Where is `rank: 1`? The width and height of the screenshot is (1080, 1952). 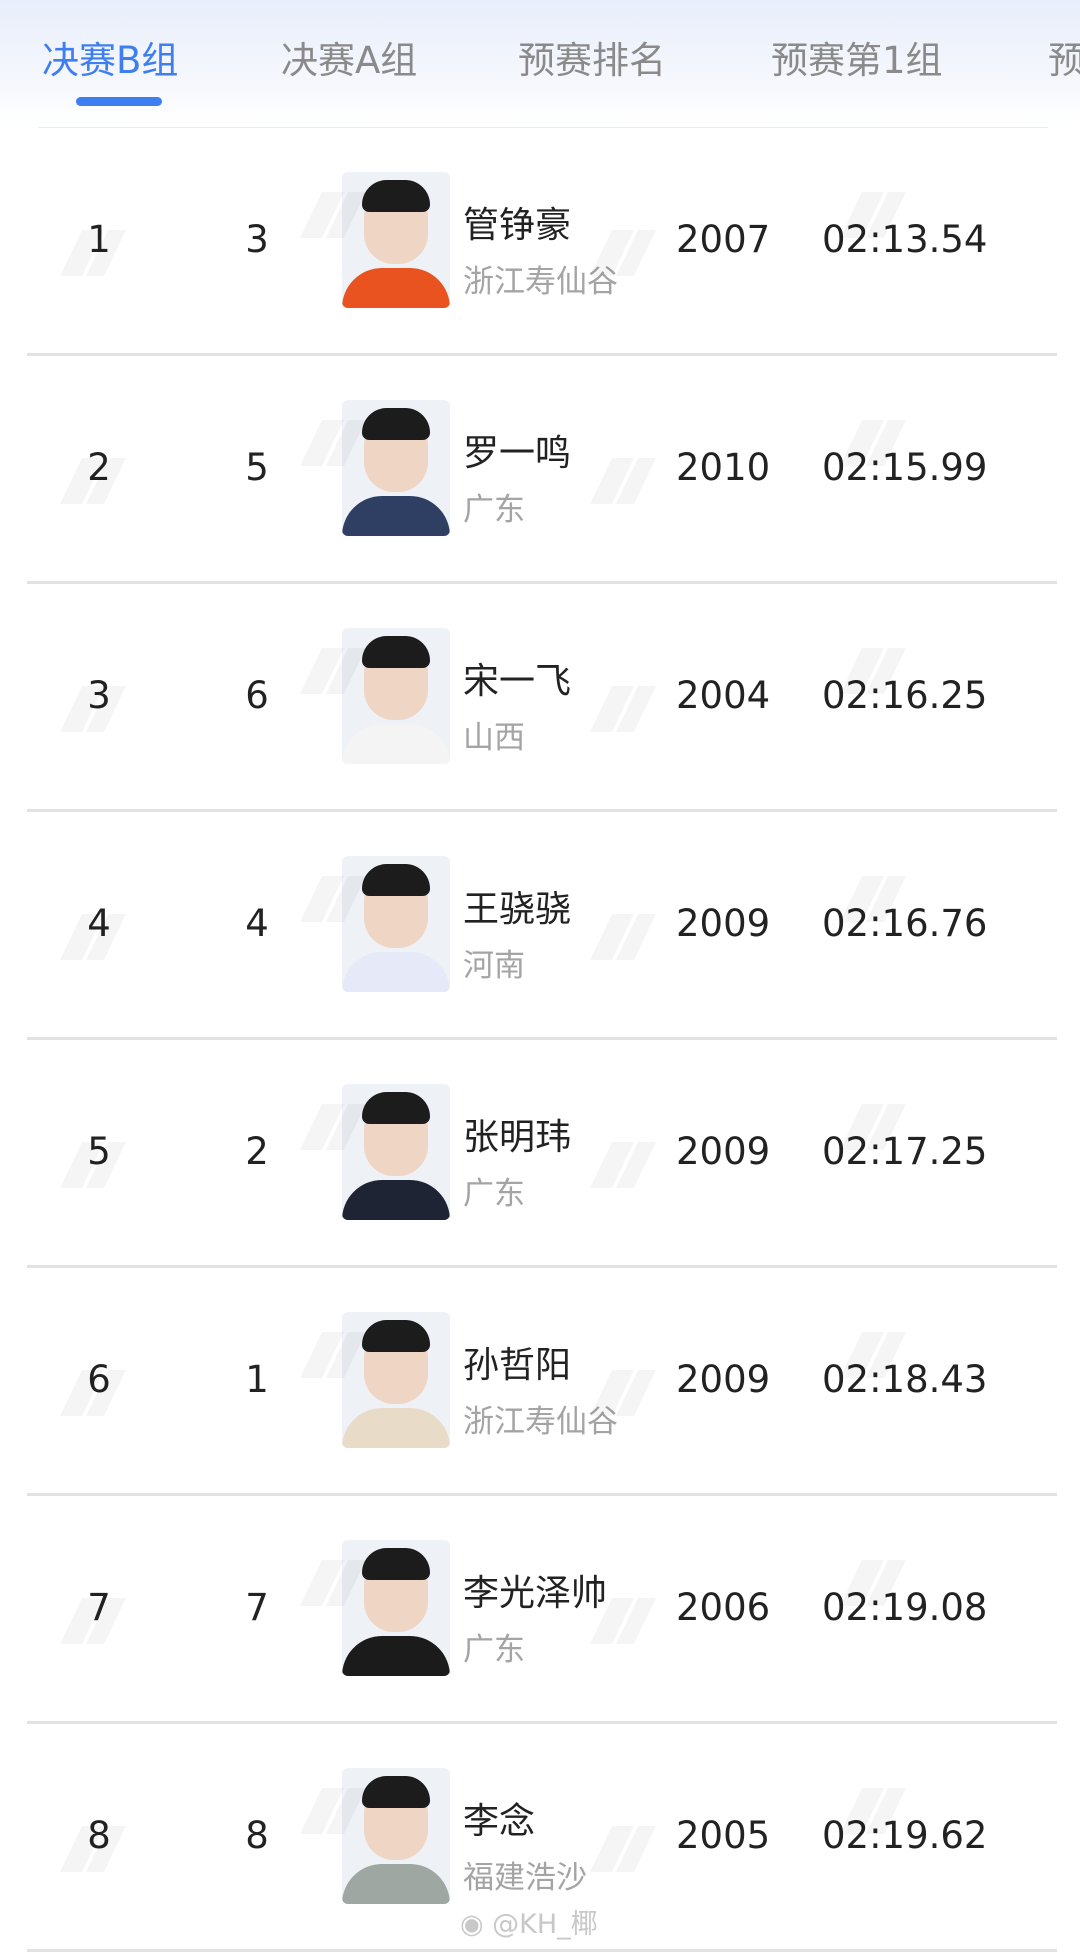
rank: 1 is located at coordinates (99, 239).